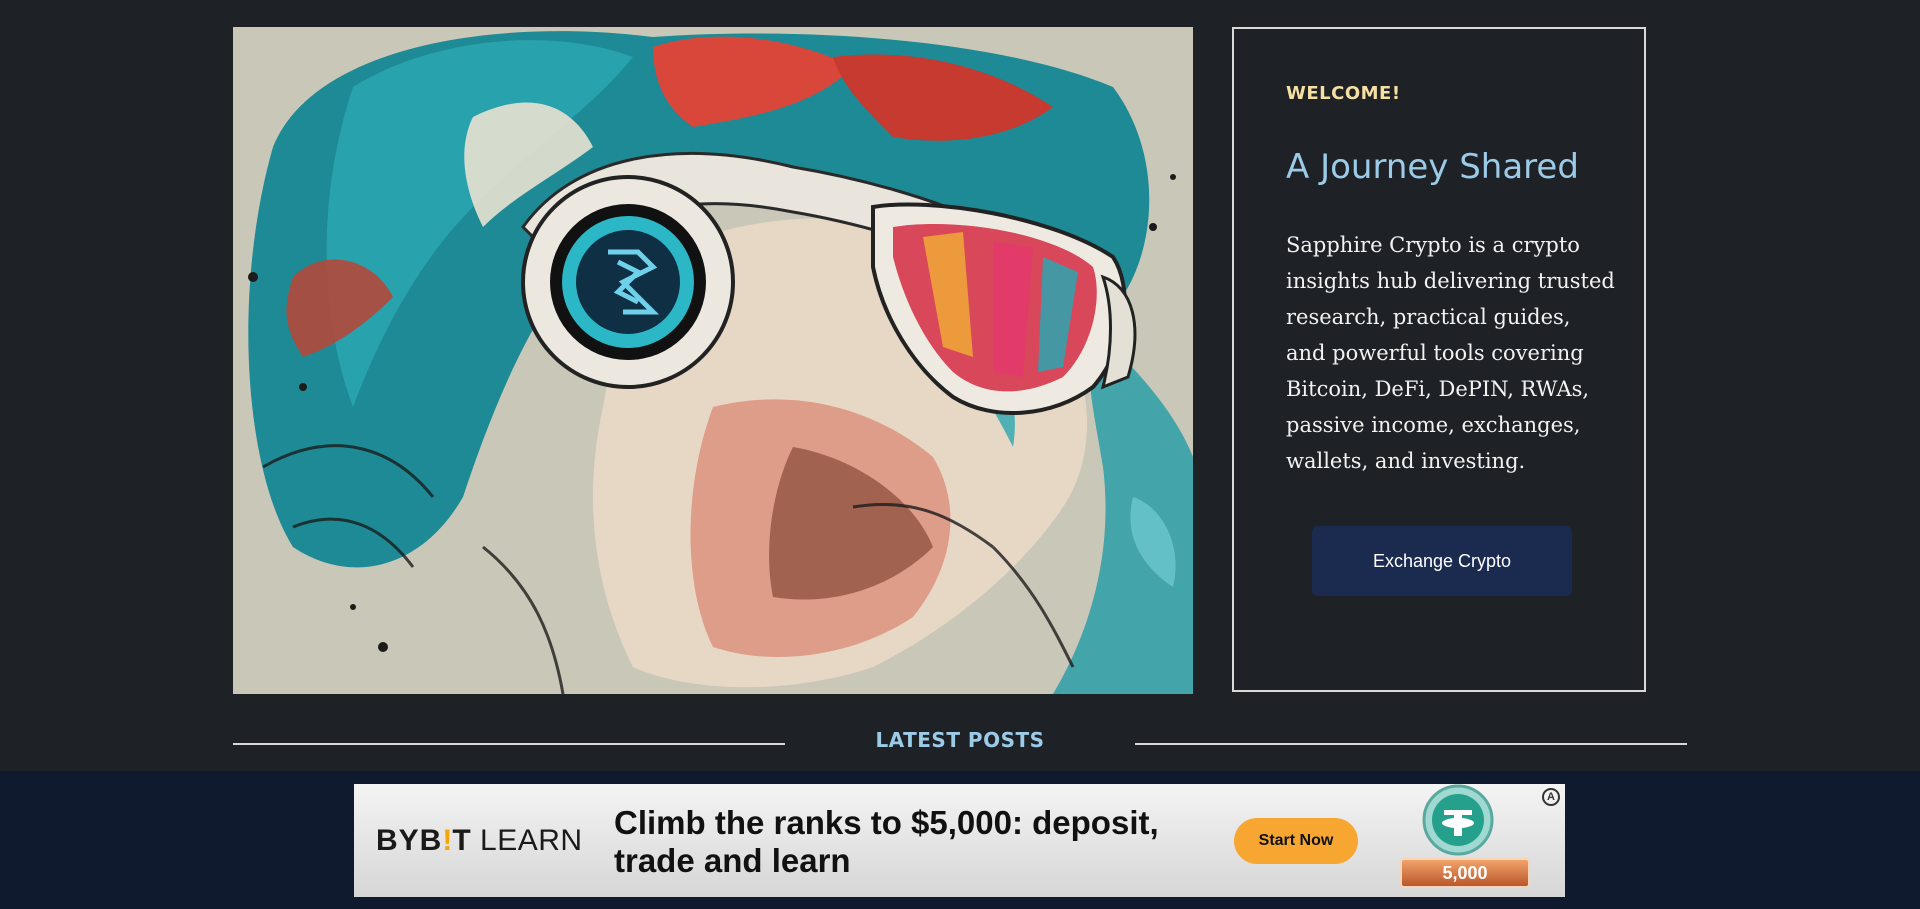  I want to click on ad-reward-badge: 5,000, so click(1465, 873).